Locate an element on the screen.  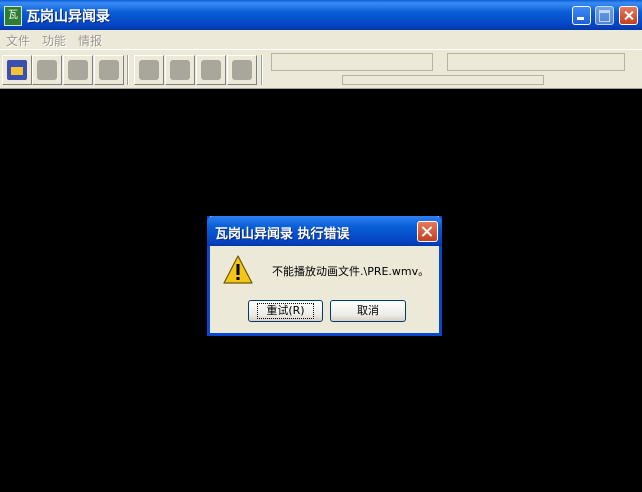
castle-icon is located at coordinates (17, 70).